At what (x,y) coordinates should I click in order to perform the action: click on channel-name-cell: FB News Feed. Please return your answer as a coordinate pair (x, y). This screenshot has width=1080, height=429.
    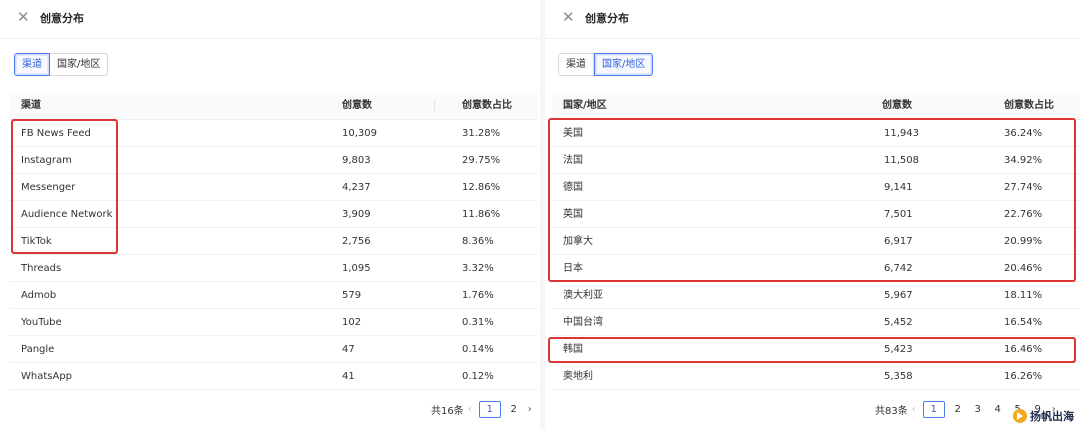
    Looking at the image, I should click on (56, 133).